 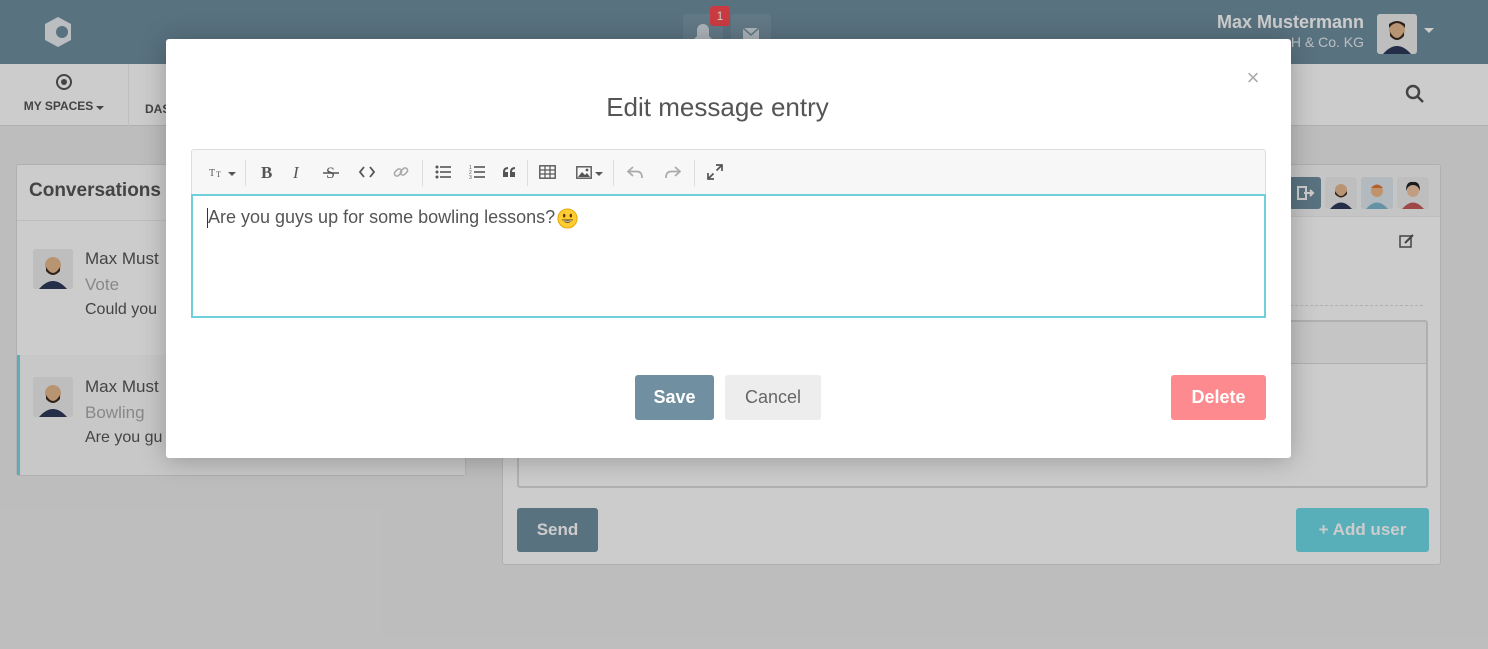 I want to click on bold-button: B, so click(x=267, y=172).